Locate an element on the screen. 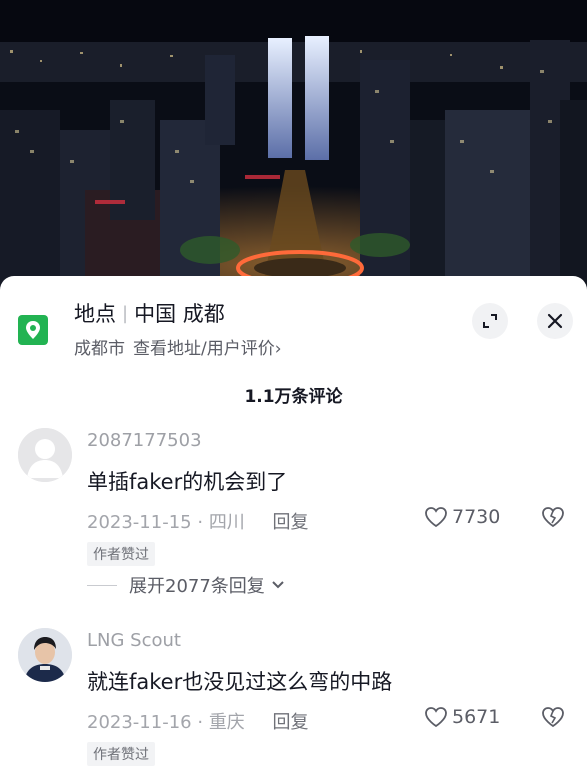 The image size is (587, 766). like-button: 5671 is located at coordinates (462, 717).